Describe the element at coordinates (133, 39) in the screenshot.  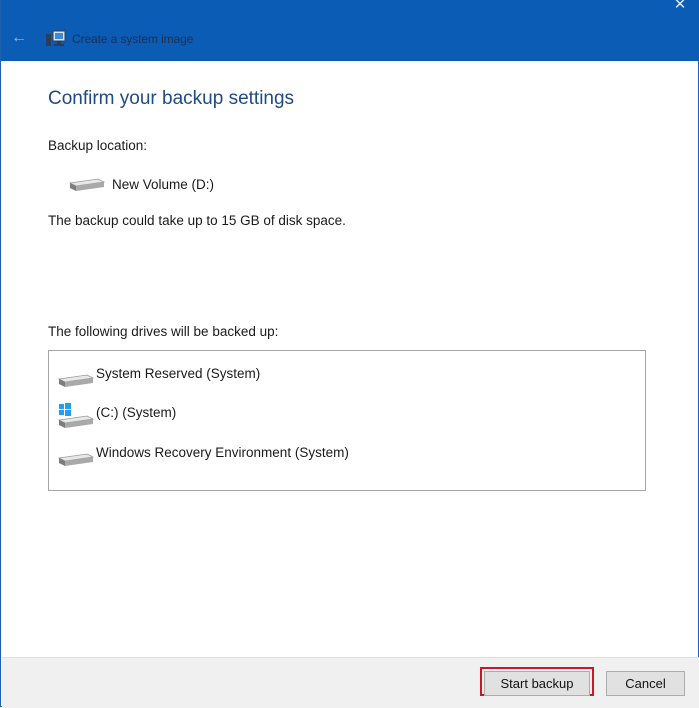
I see `window-title: Create a system image` at that location.